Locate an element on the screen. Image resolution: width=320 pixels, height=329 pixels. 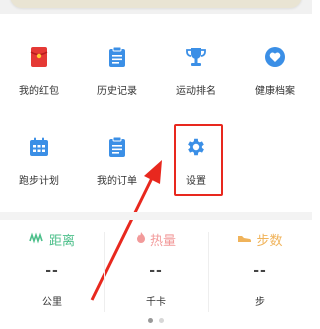
page-indicator is located at coordinates (156, 320).